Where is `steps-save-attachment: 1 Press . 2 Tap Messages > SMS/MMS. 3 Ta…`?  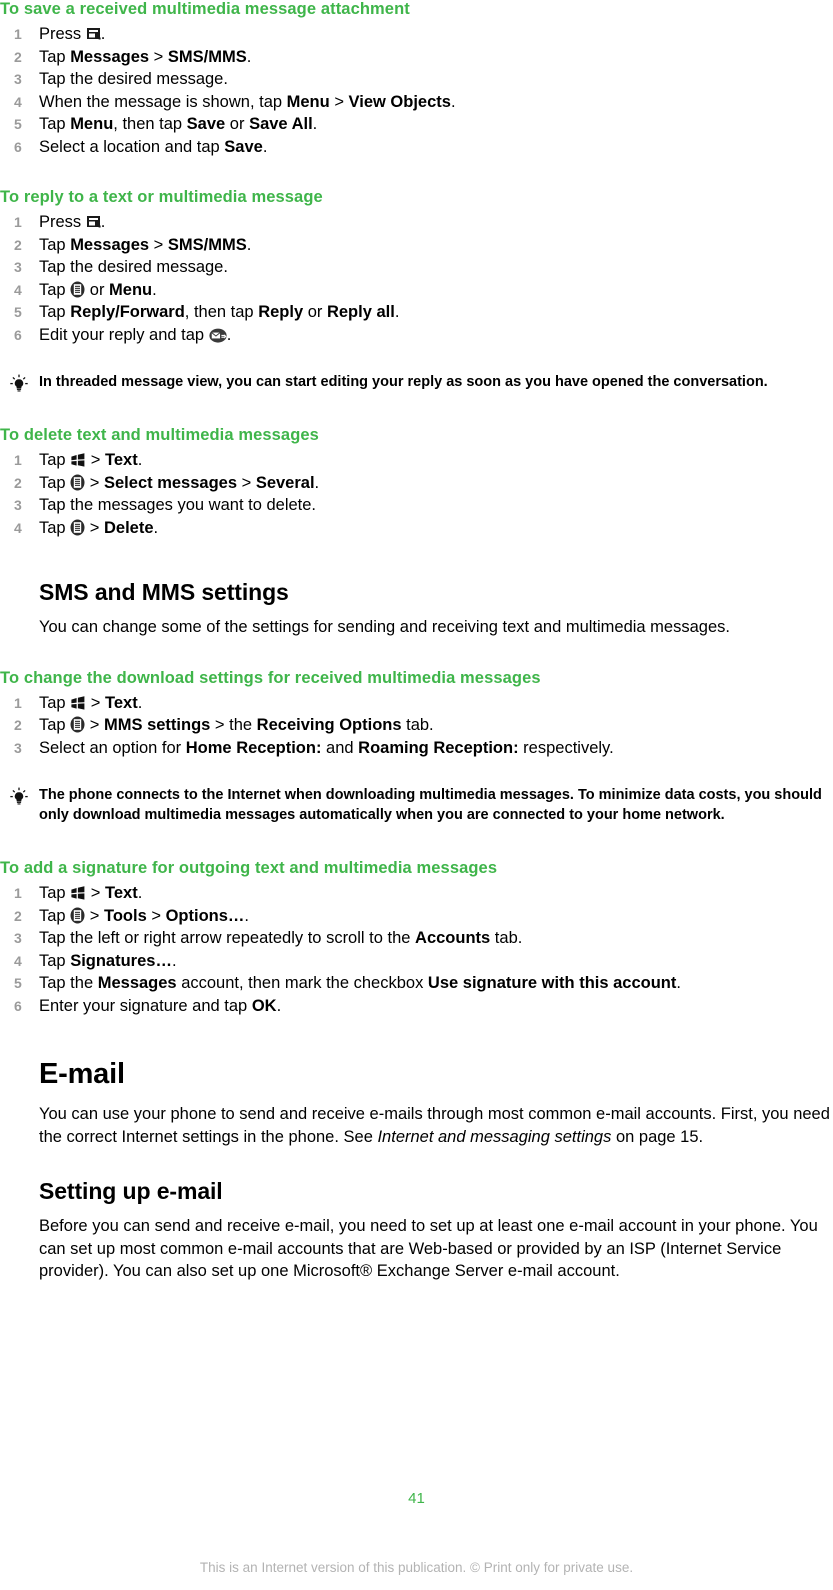 steps-save-attachment: 1 Press . 2 Tap Messages > SMS/MMS. 3 Ta… is located at coordinates (416, 90).